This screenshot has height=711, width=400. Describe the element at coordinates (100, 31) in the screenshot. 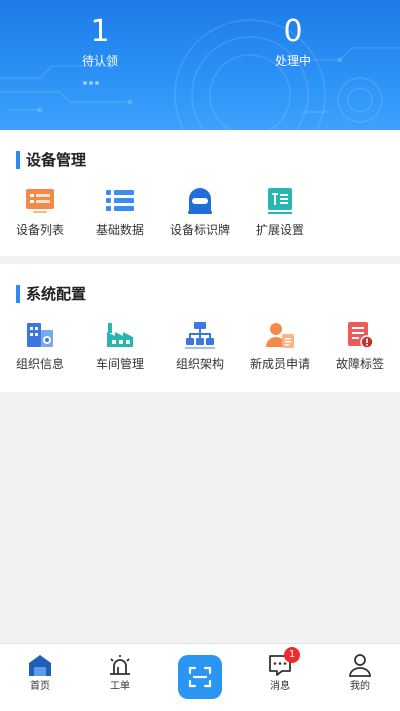

I see `pending-count: 1` at that location.